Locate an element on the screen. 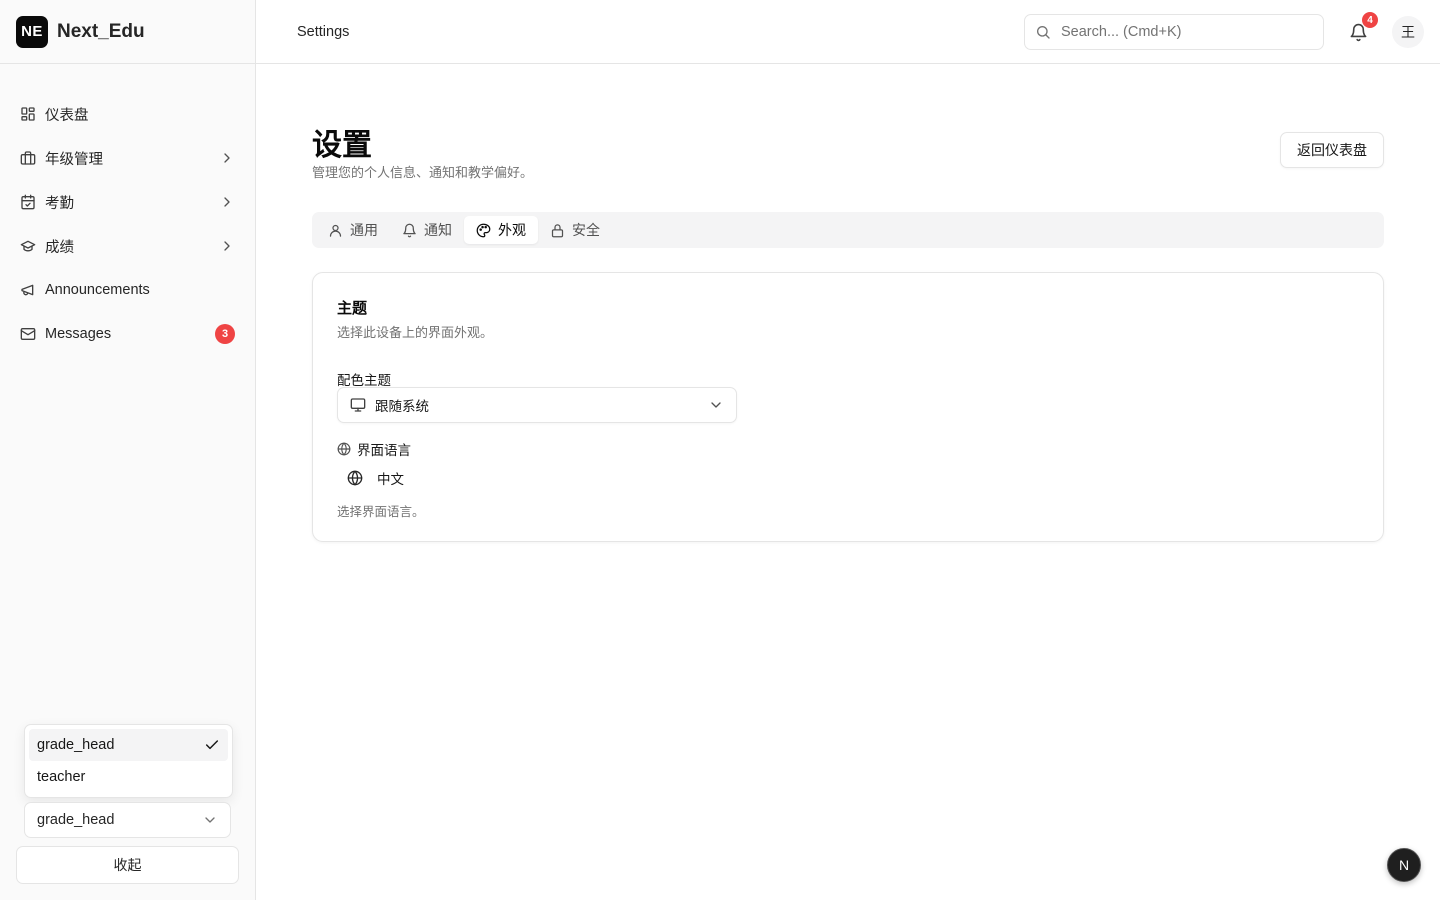 The width and height of the screenshot is (1440, 900). language-label-text: 界面语言 is located at coordinates (384, 450).